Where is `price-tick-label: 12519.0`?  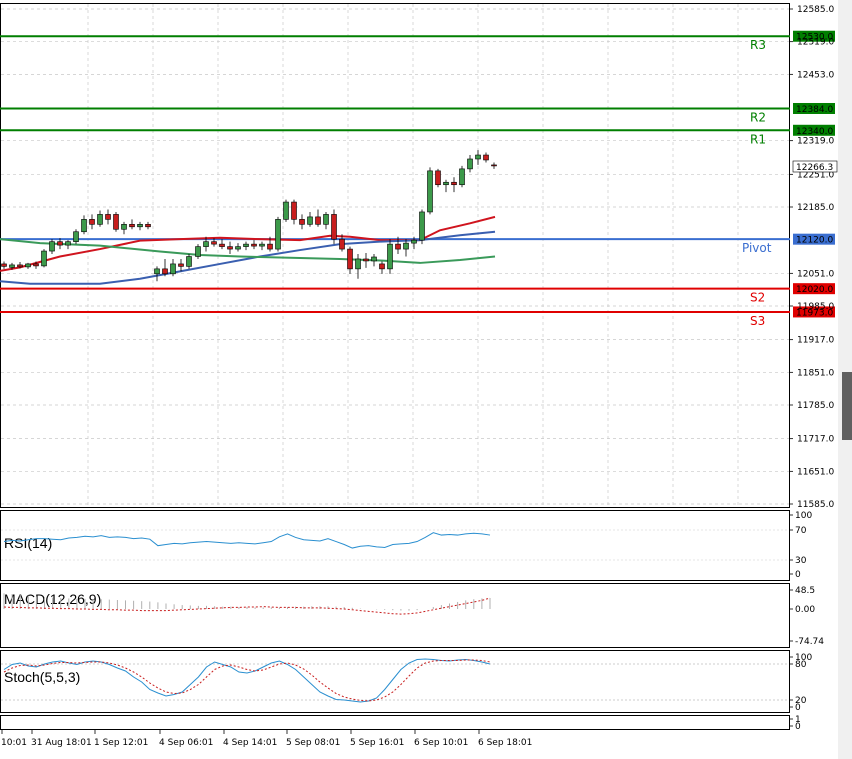
price-tick-label: 12519.0 is located at coordinates (815, 43).